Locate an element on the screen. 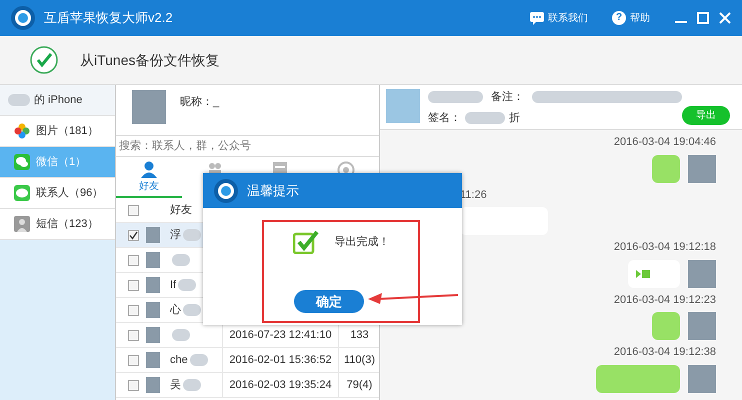 The height and width of the screenshot is (400, 742). table-cell-text: 2016-02-01 15:36:52 is located at coordinates (280, 360).